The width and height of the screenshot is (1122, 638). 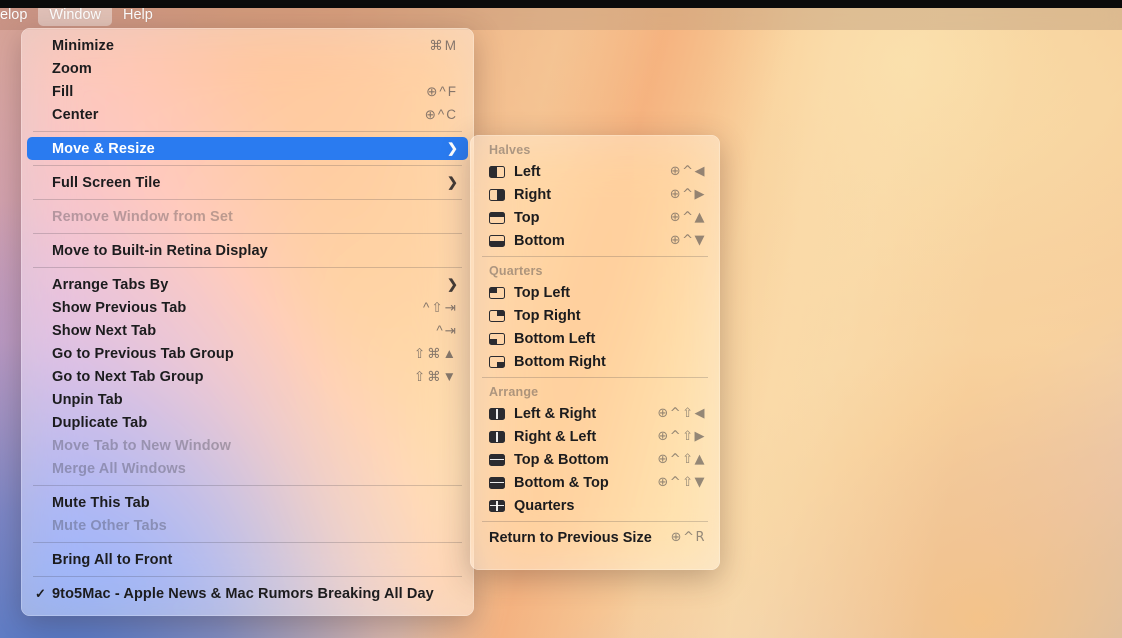 I want to click on menu-item-shortcut: ^⇥, so click(x=447, y=330).